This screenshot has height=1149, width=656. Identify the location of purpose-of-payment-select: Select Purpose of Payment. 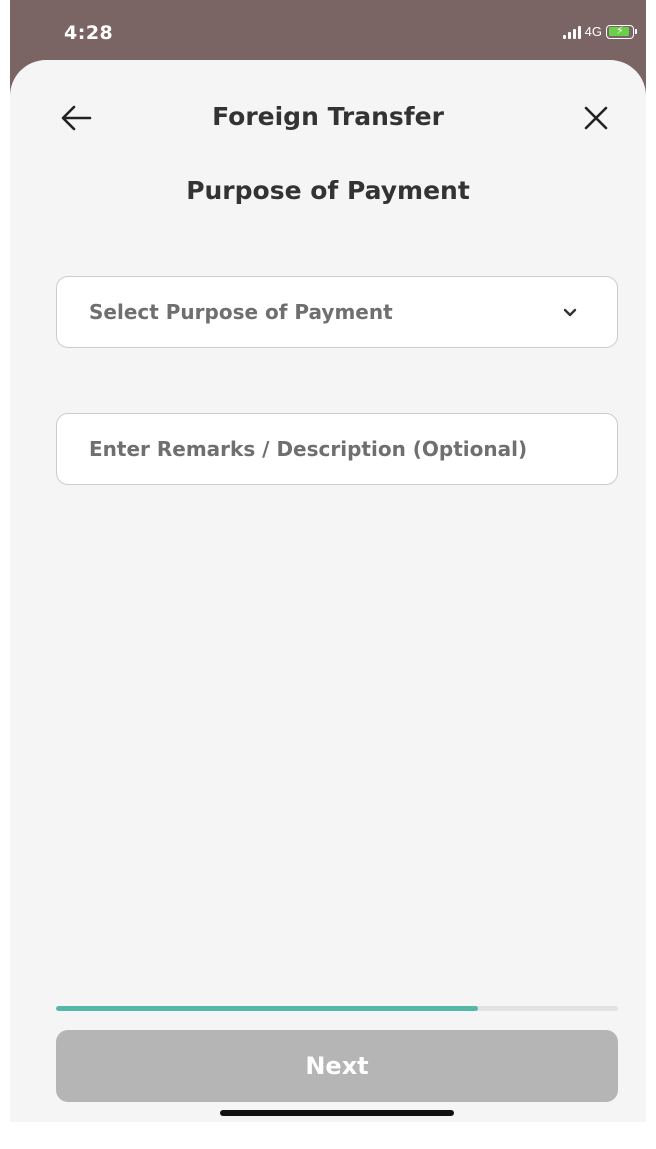
(337, 312).